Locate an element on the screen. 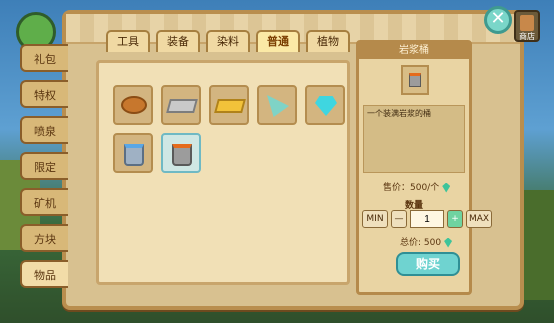 This screenshot has width=554, height=323. close-icon: ✕ is located at coordinates (498, 18).